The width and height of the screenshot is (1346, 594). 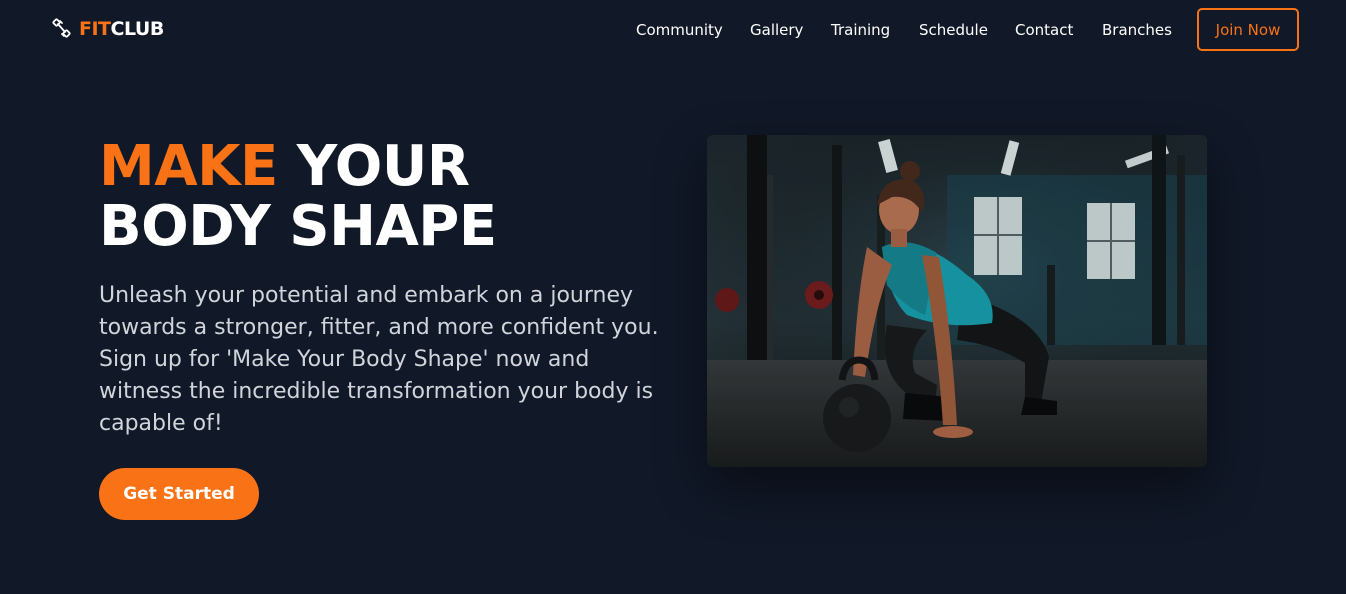 What do you see at coordinates (137, 29) in the screenshot?
I see `brand-name-club: CLUB` at bounding box center [137, 29].